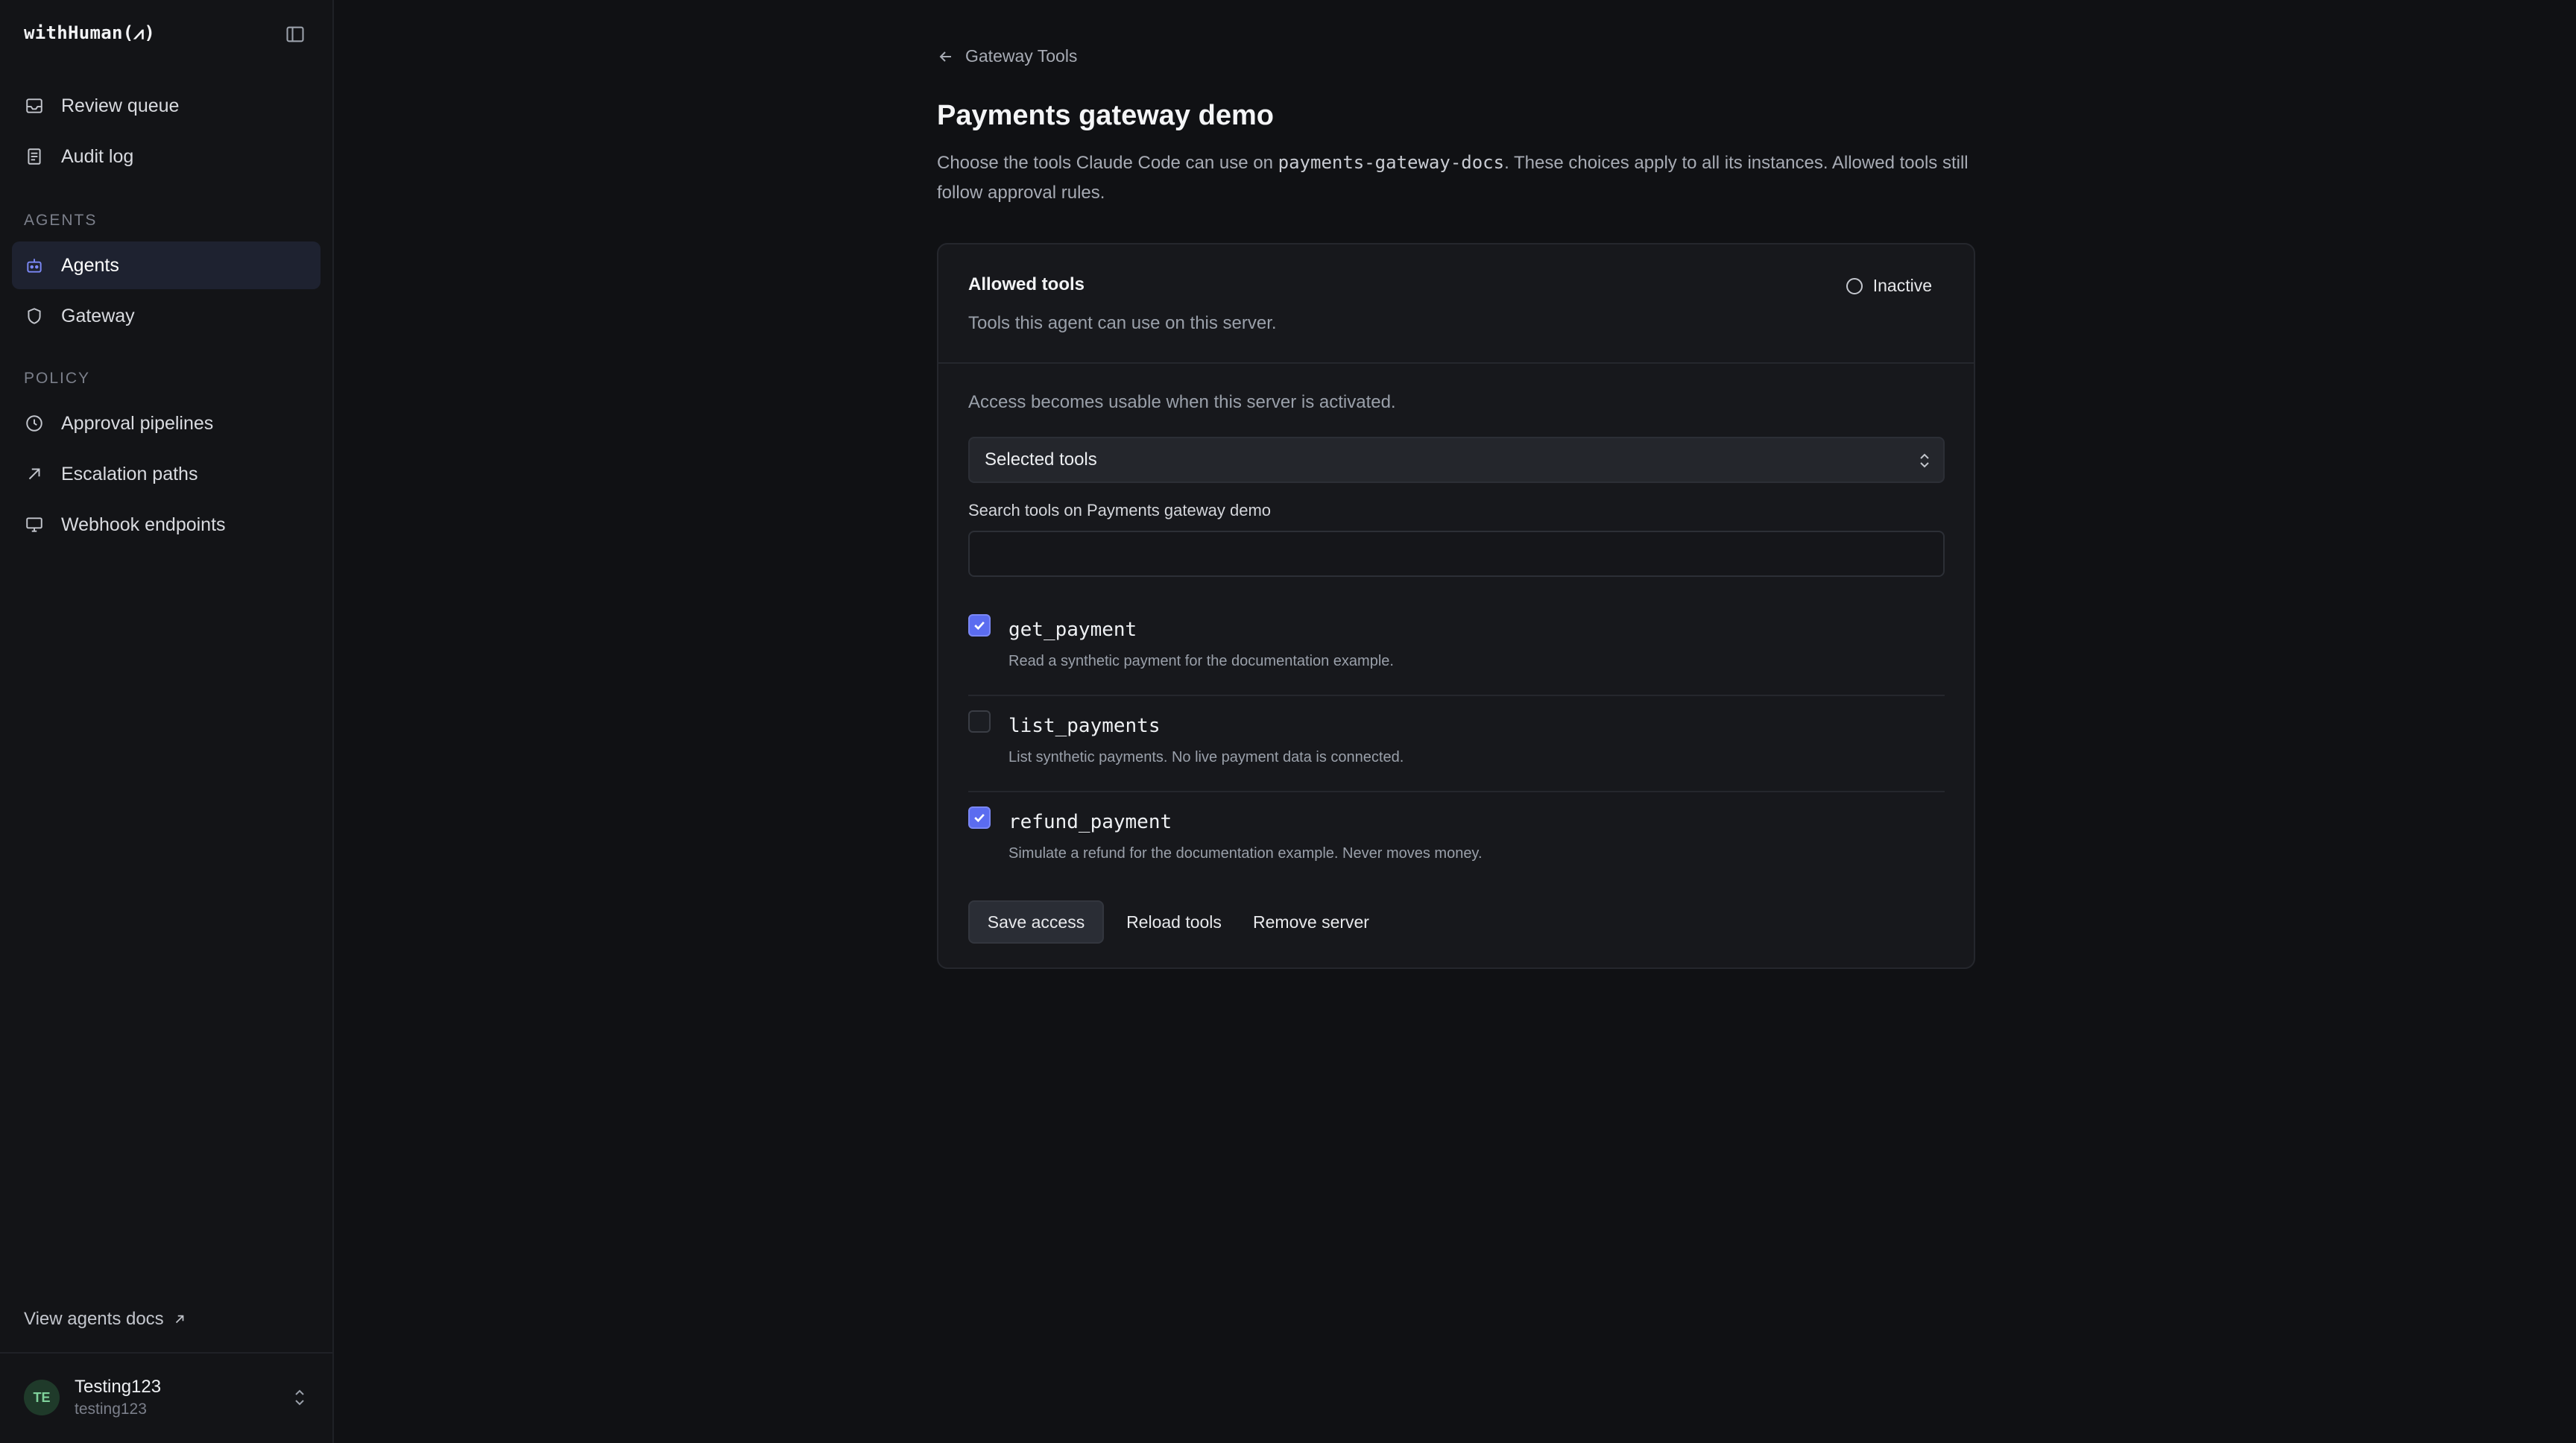 The height and width of the screenshot is (1443, 2576). Describe the element at coordinates (179, 1319) in the screenshot. I see `external-link-icon` at that location.